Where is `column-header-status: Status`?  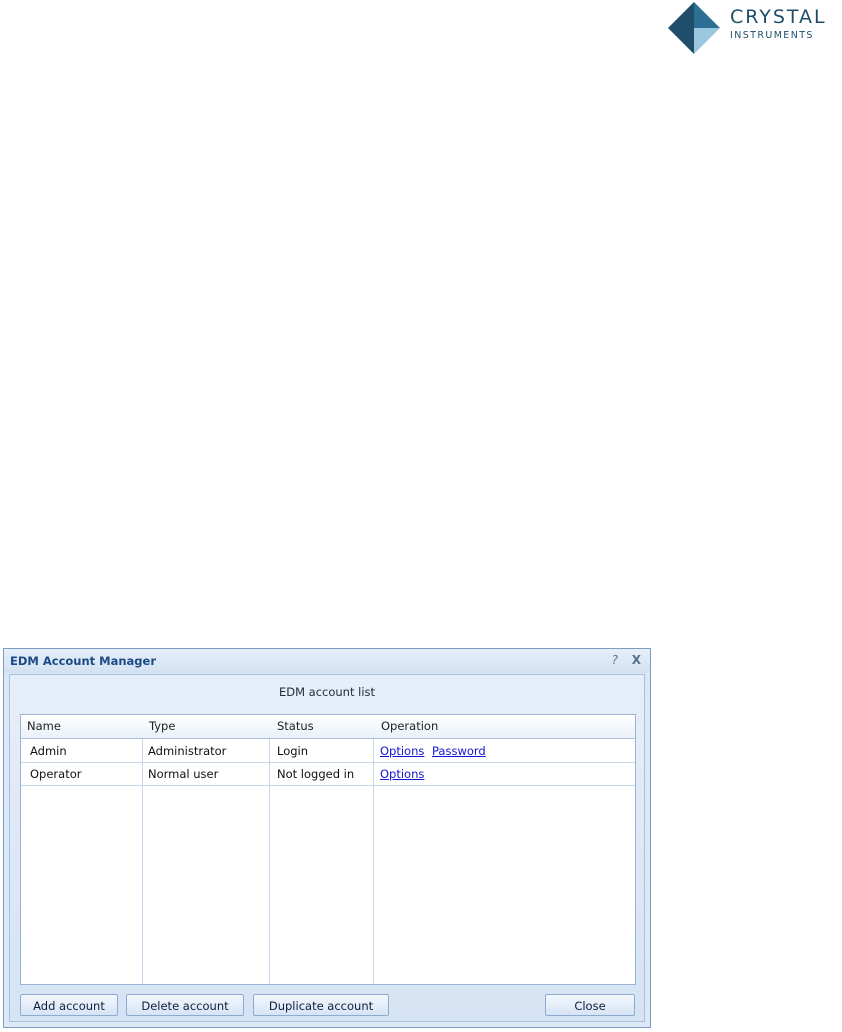 column-header-status: Status is located at coordinates (295, 726).